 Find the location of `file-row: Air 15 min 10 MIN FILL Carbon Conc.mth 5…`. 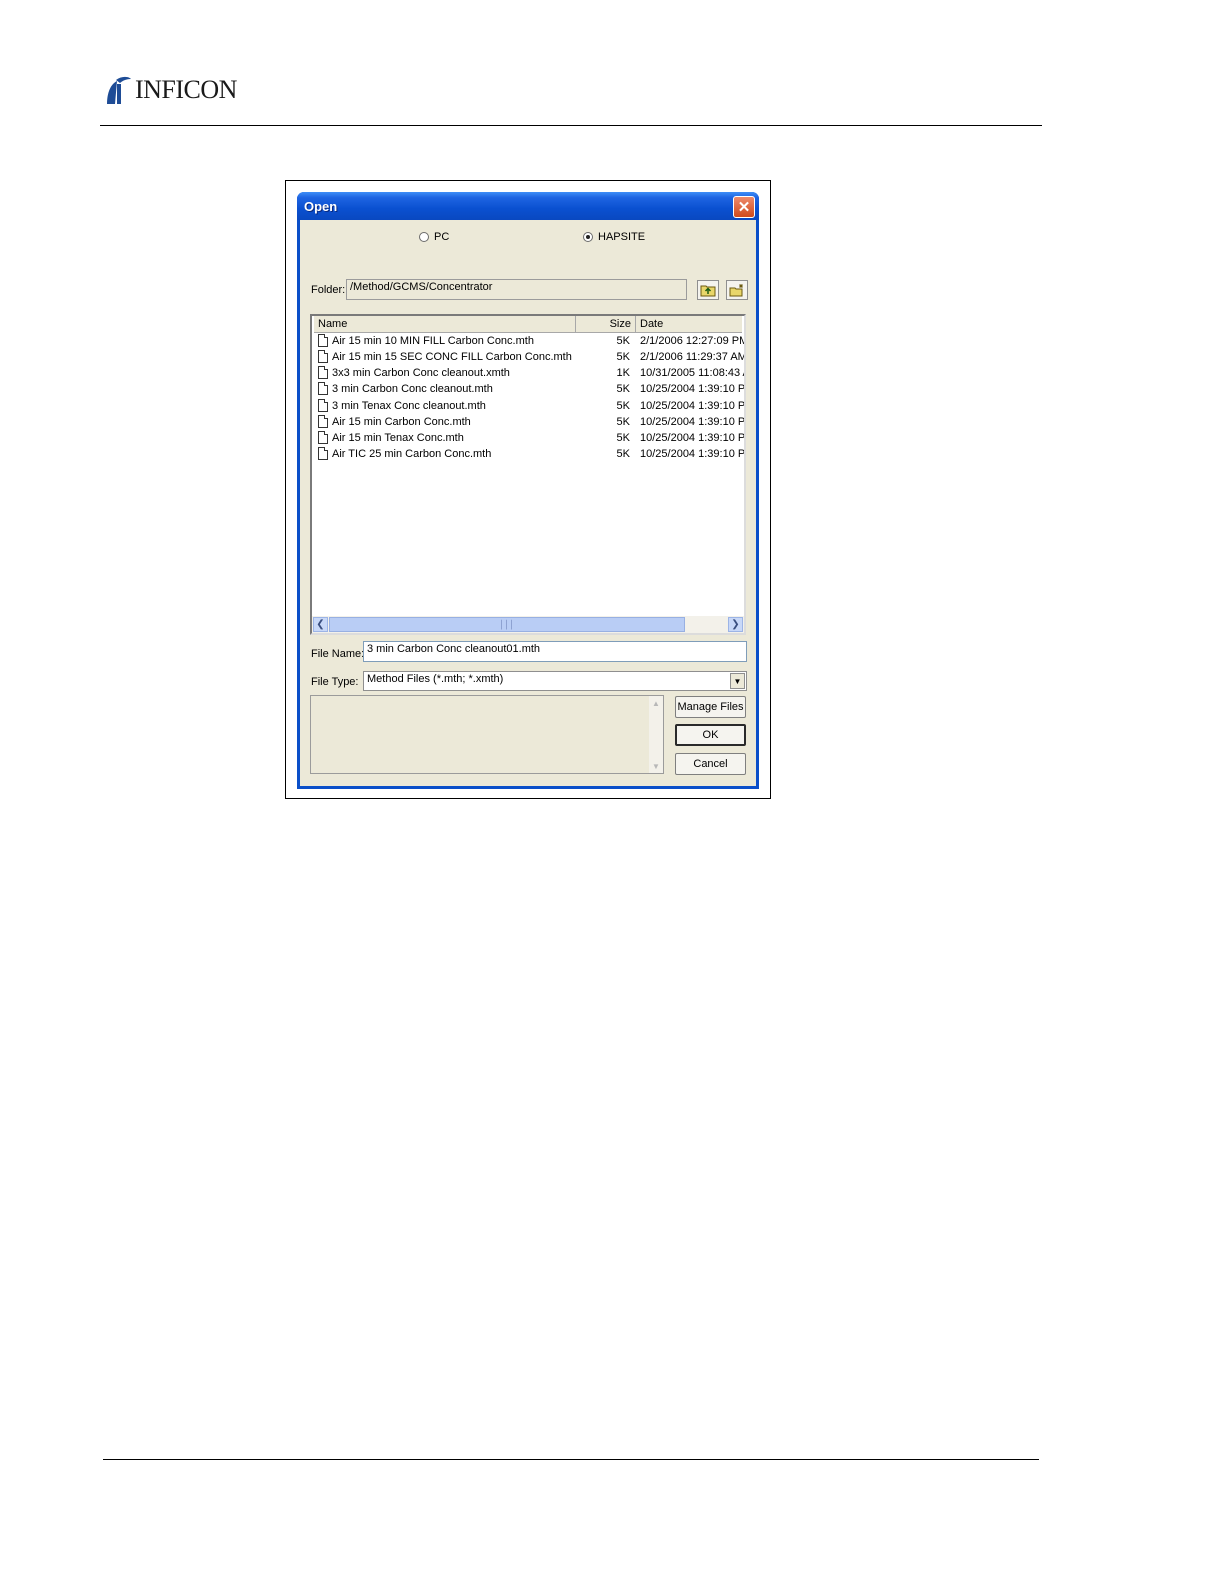

file-row: Air 15 min 10 MIN FILL Carbon Conc.mth 5… is located at coordinates (529, 341).